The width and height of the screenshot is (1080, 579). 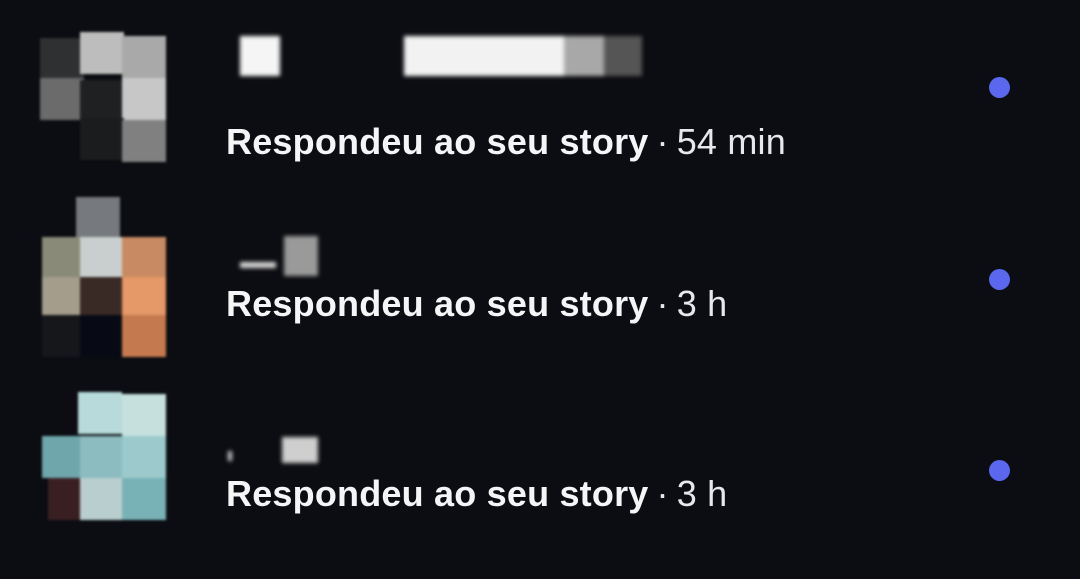 I want to click on notification-text: Respondeu ao seu story · 54 min, so click(x=506, y=142).